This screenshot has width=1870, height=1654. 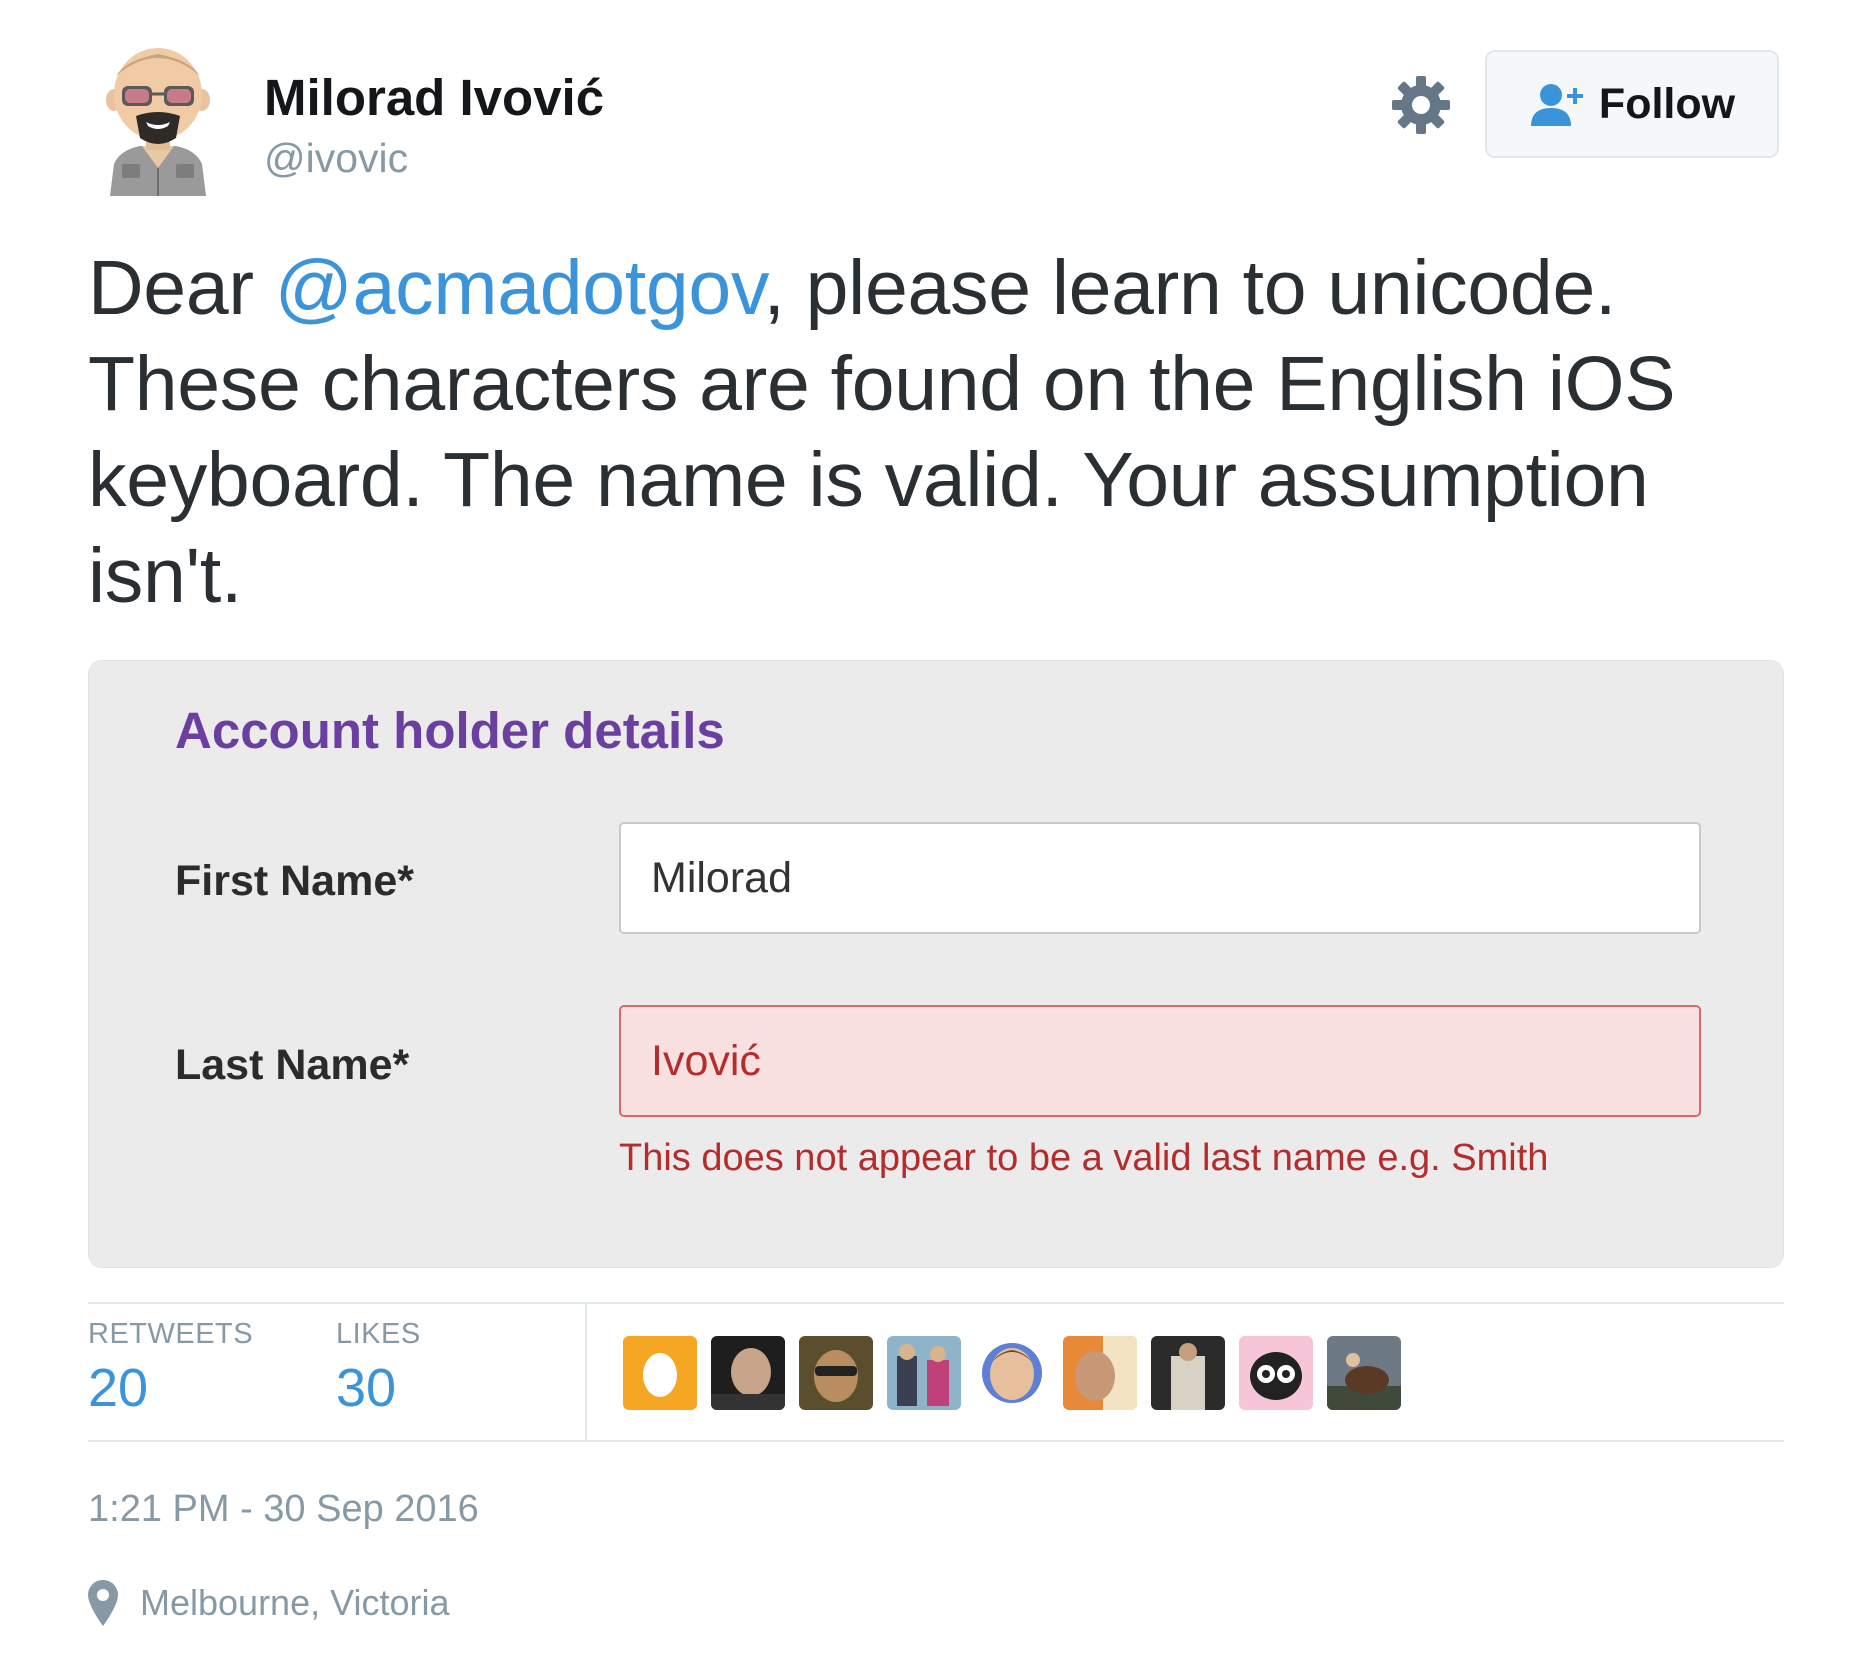 What do you see at coordinates (283, 1509) in the screenshot?
I see `tweet-timestamp: 1:21 PM - 30 Sep 2016` at bounding box center [283, 1509].